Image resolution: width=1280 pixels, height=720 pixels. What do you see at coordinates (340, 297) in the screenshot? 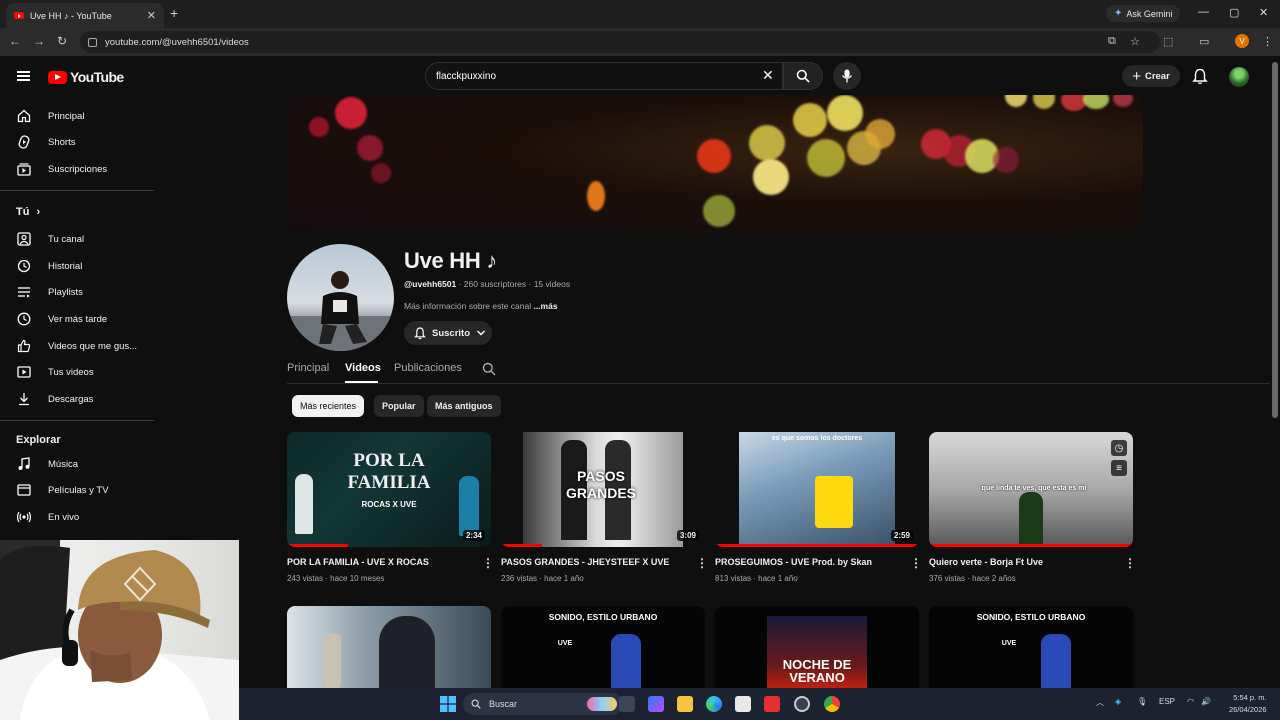
I see `channel-avatar` at bounding box center [340, 297].